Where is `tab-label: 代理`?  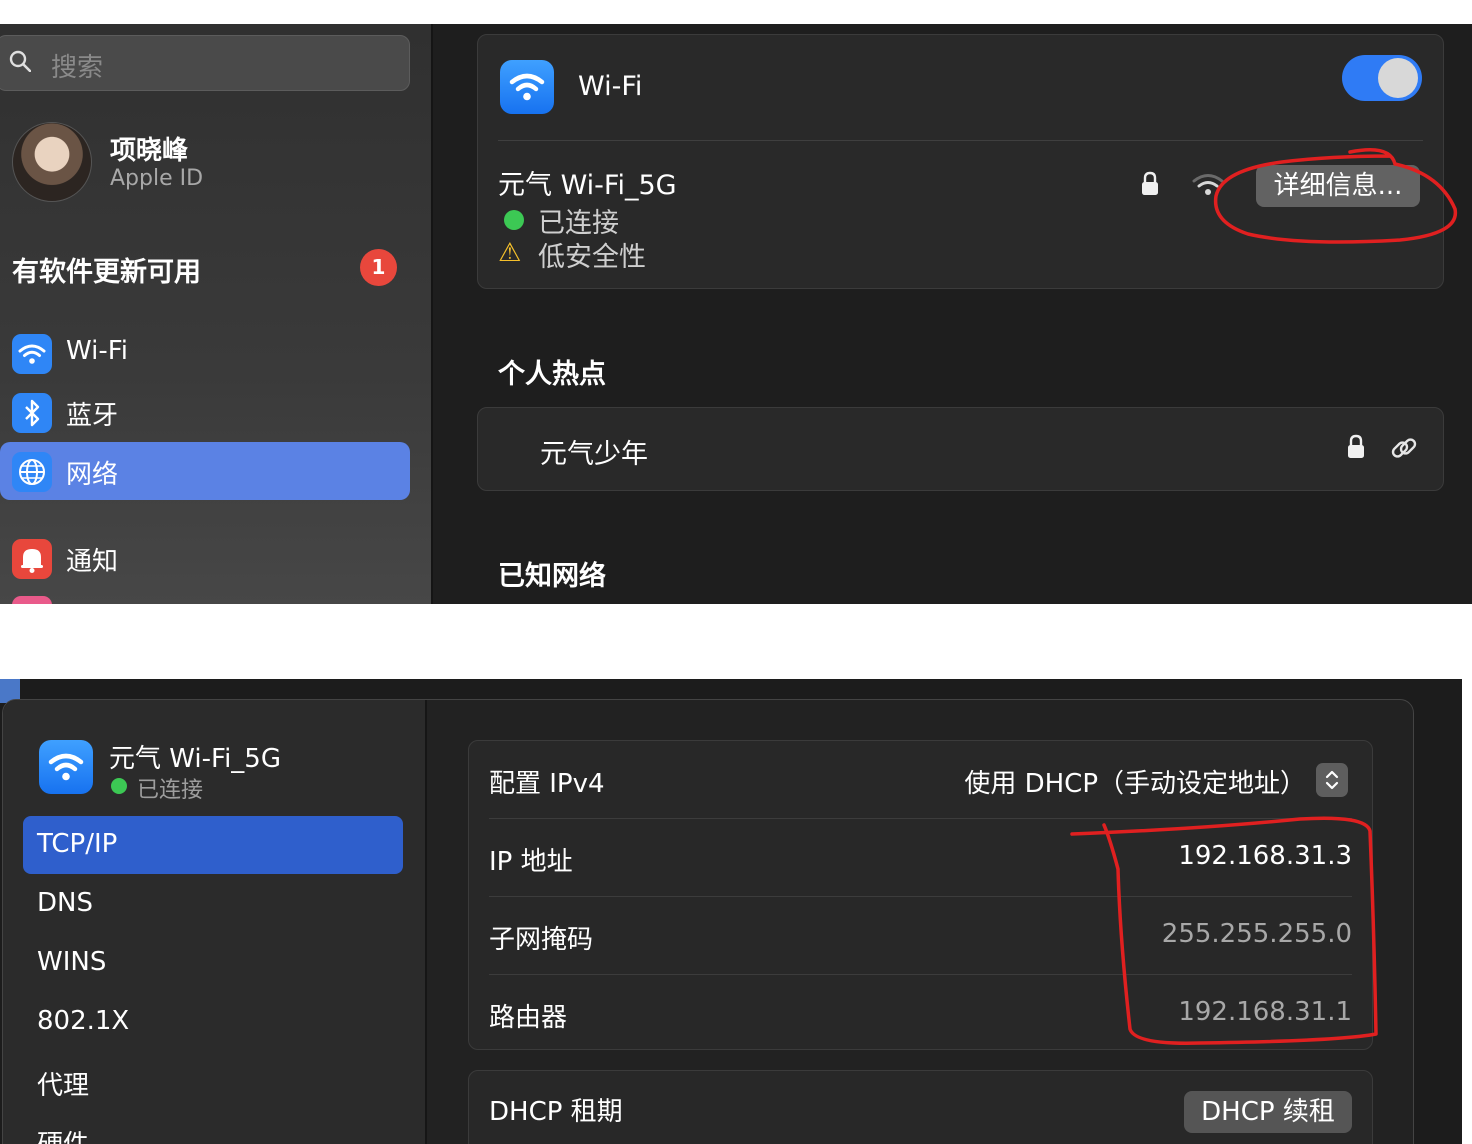 tab-label: 代理 is located at coordinates (63, 1086).